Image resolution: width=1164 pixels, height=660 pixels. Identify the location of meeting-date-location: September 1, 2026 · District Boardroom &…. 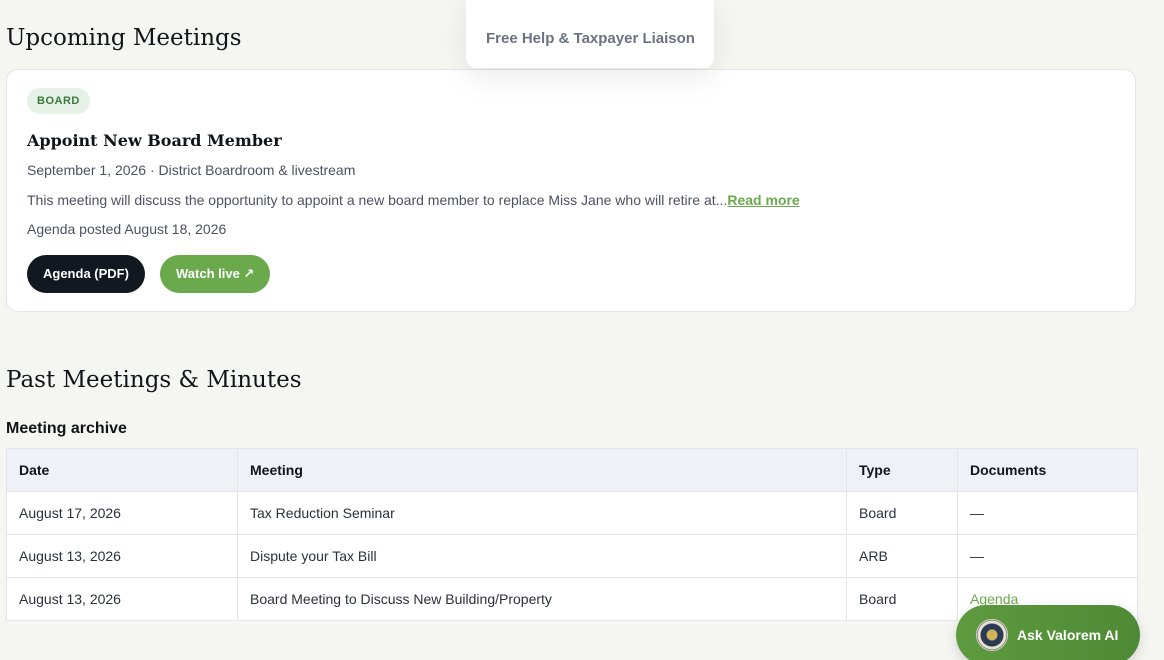
(191, 170).